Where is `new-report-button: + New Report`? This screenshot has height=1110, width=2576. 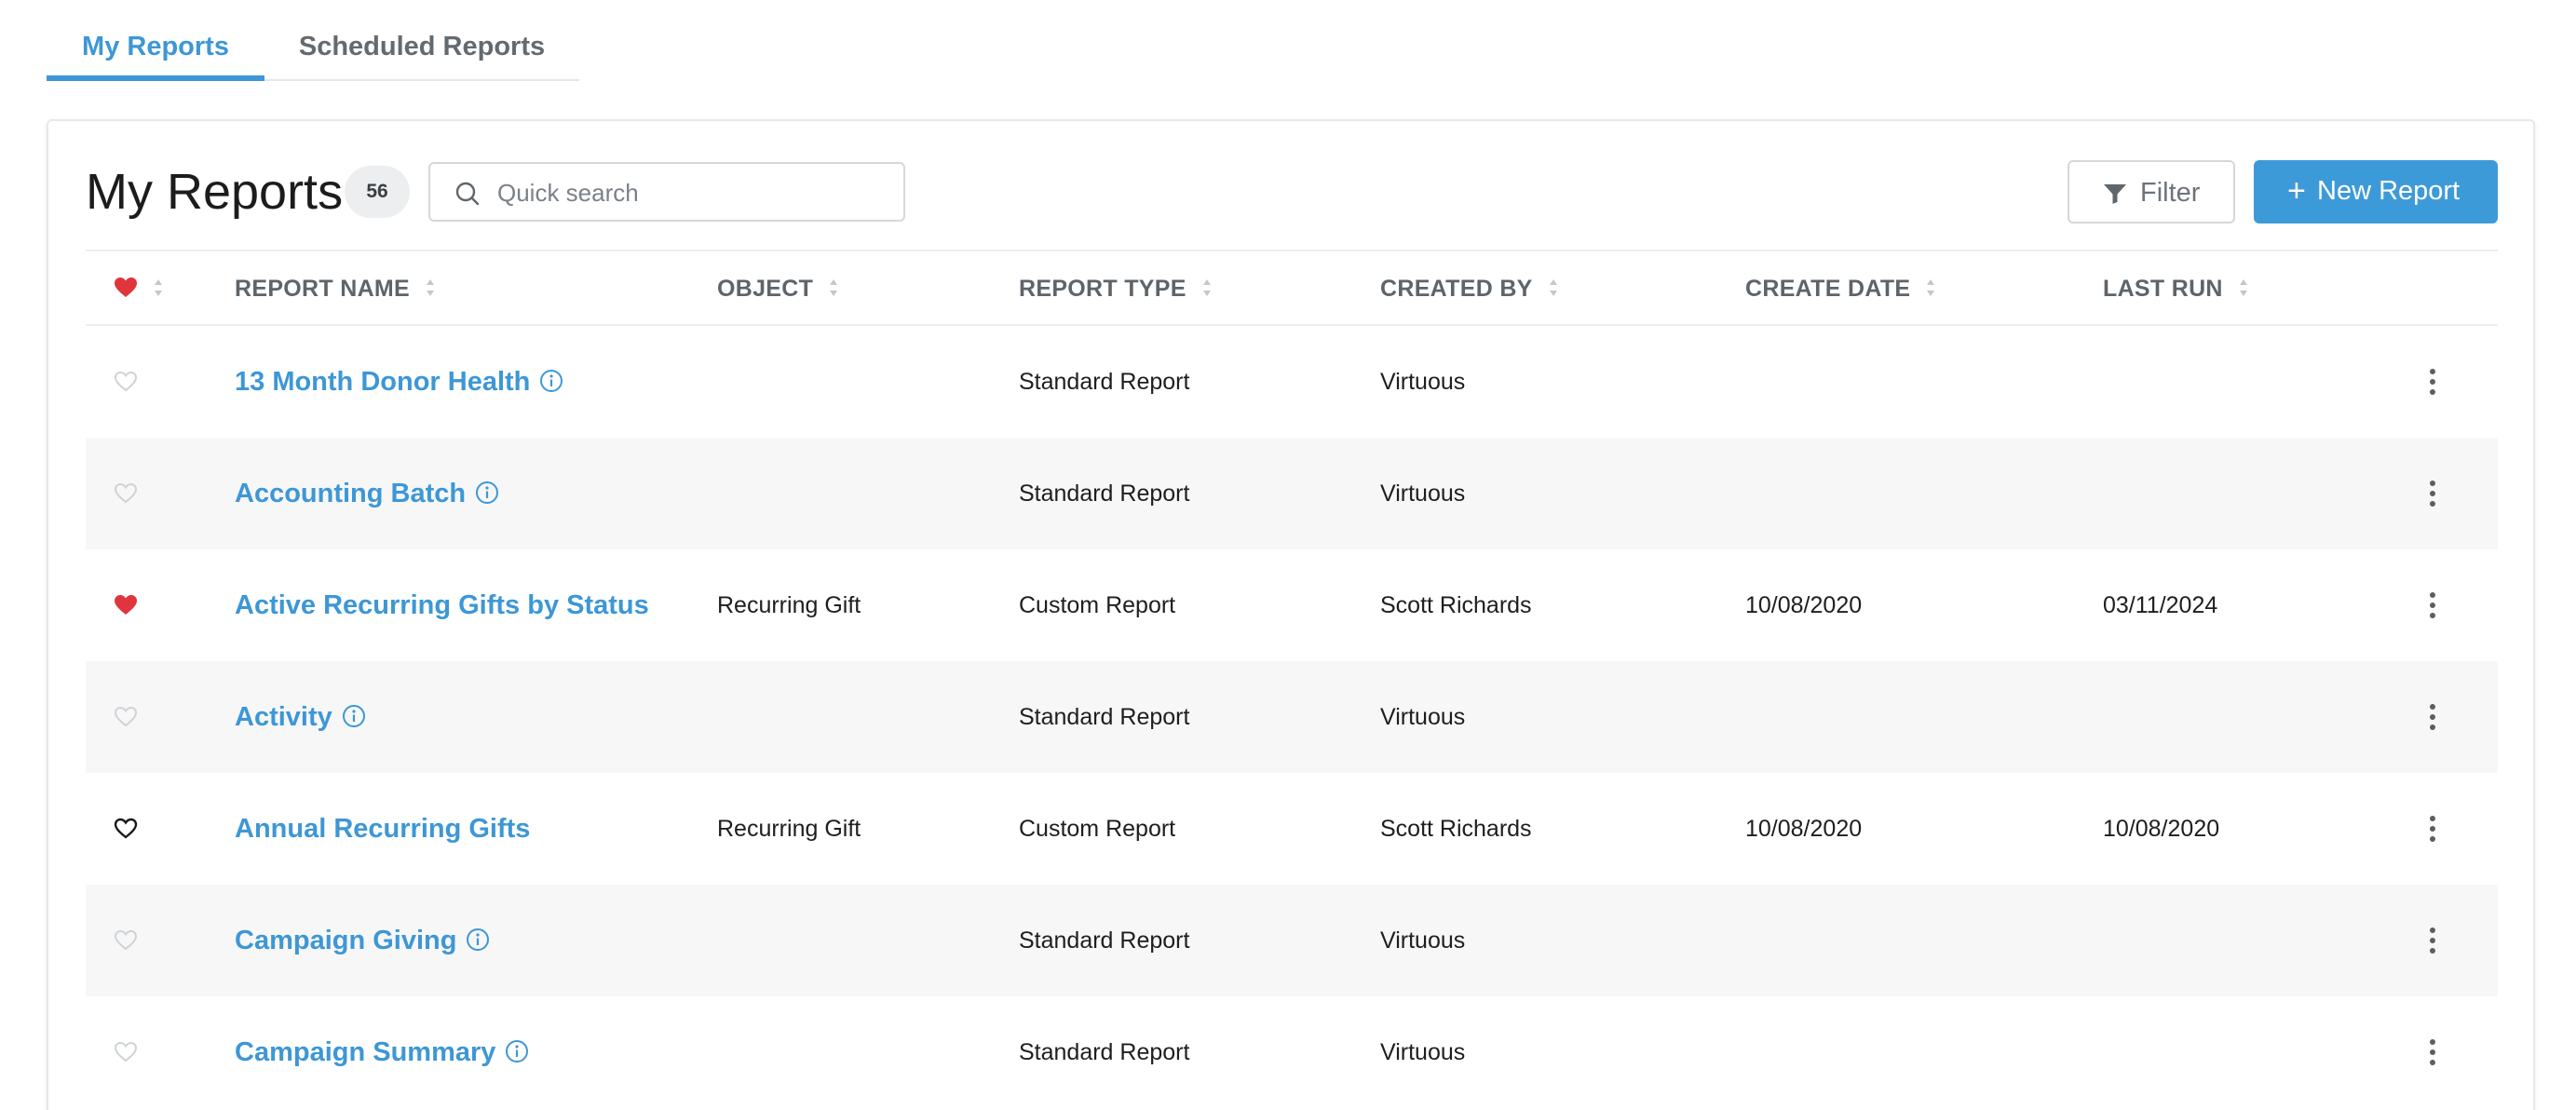
new-report-button: + New Report is located at coordinates (2376, 191).